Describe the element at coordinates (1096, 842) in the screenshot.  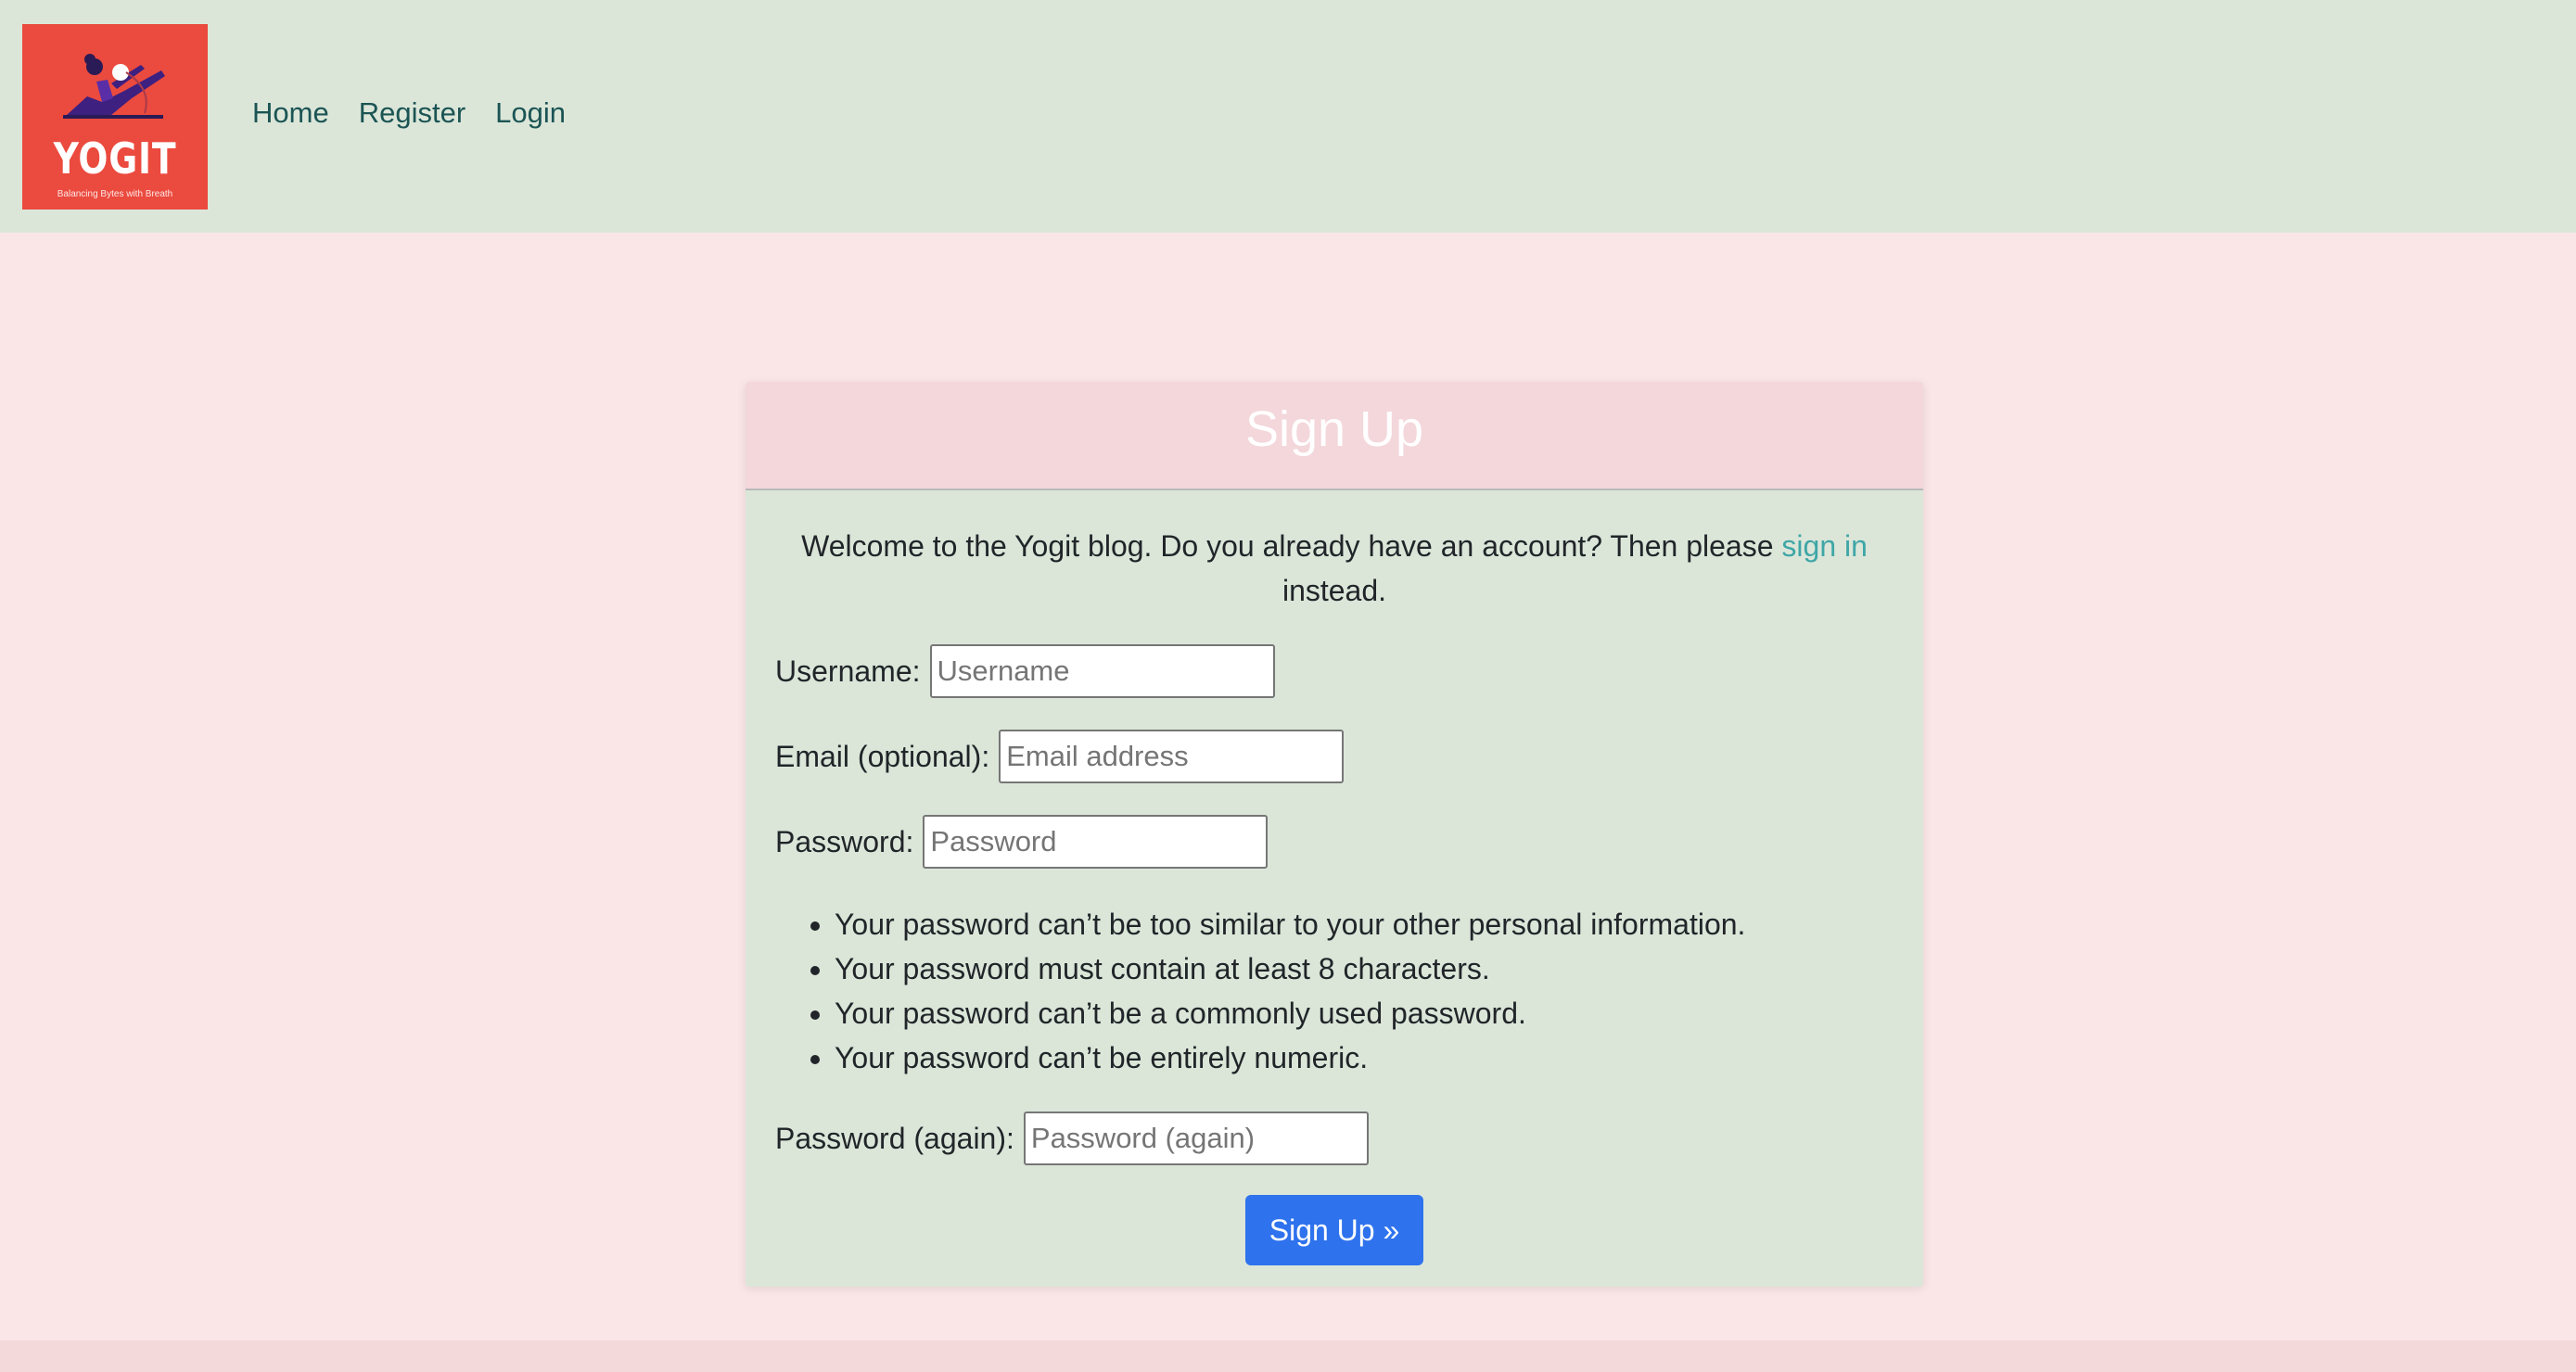
I see `password-input` at that location.